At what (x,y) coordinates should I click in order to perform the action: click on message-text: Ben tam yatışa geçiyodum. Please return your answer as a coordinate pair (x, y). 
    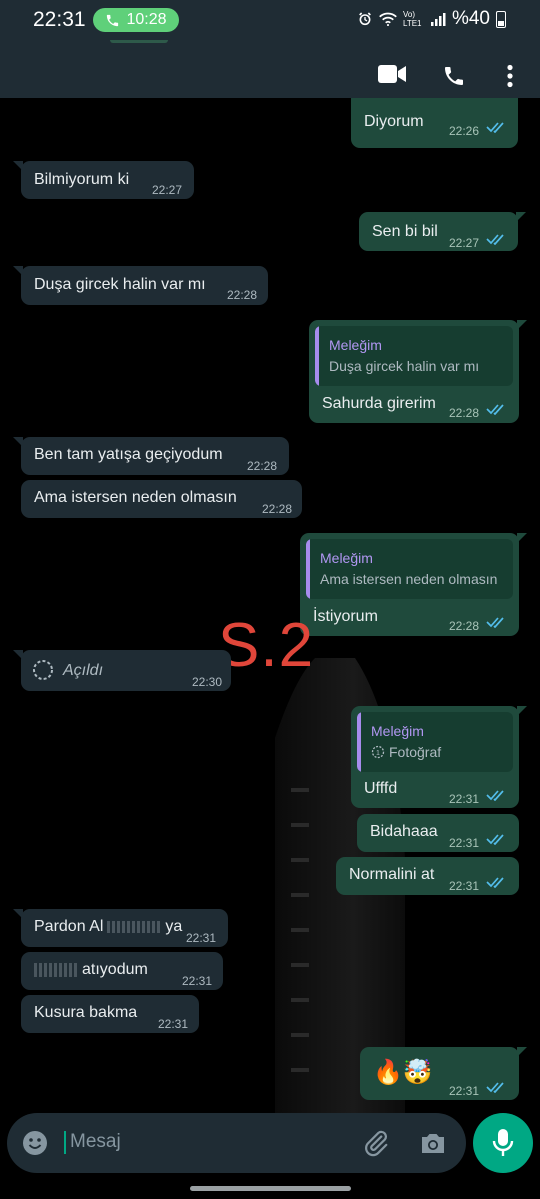
    Looking at the image, I should click on (128, 454).